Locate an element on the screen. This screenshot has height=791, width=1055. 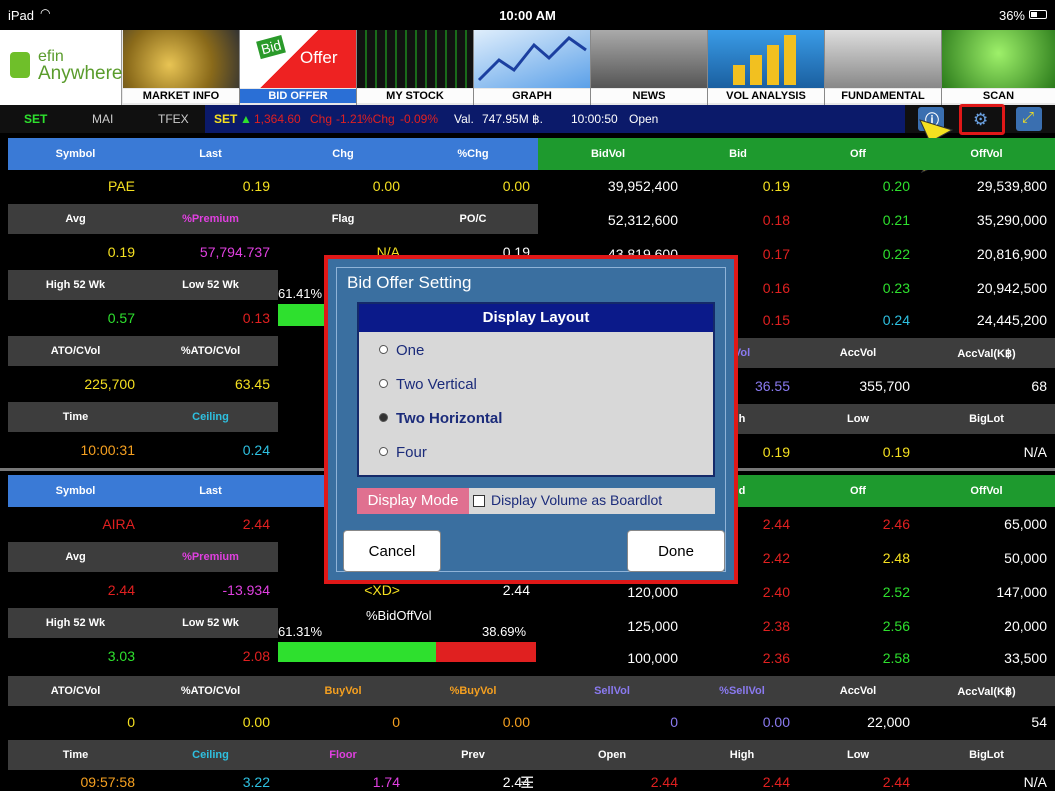
hdr-prev: Prev is located at coordinates (473, 755).